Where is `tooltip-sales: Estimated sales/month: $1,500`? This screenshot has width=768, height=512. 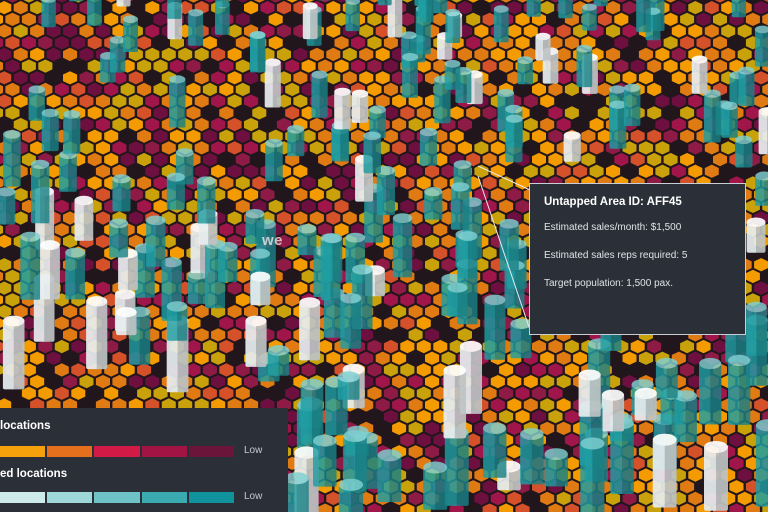
tooltip-sales: Estimated sales/month: $1,500 is located at coordinates (613, 227).